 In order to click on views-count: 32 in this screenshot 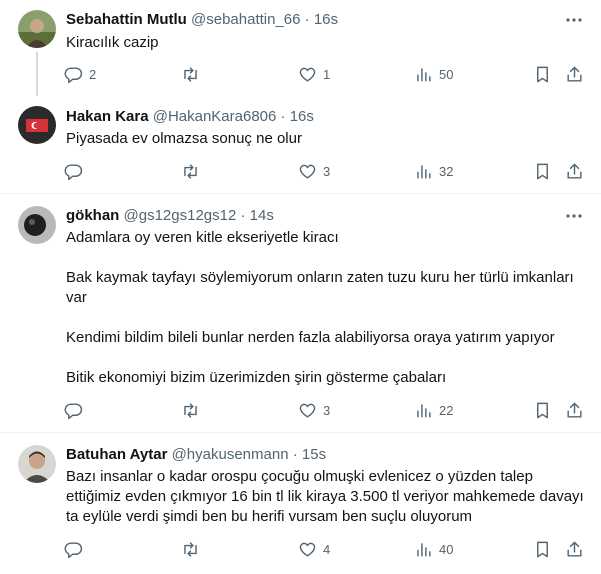, I will do `click(446, 171)`.